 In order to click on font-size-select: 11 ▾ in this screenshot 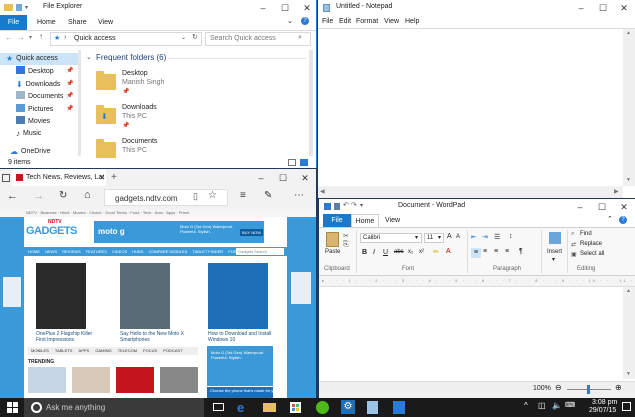, I will do `click(434, 238)`.